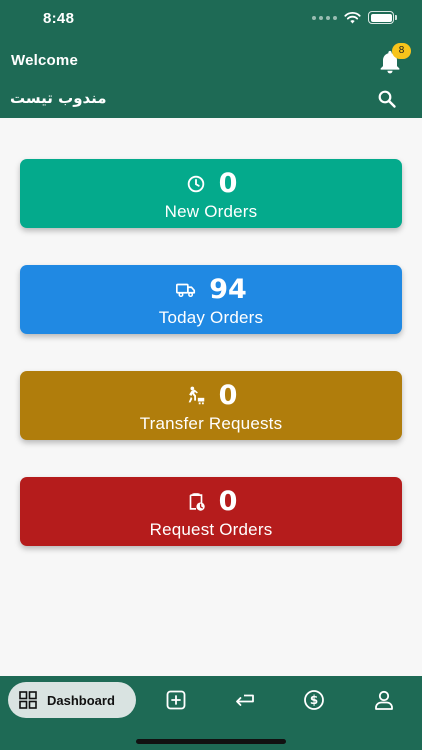  I want to click on wifi-icon, so click(352, 17).